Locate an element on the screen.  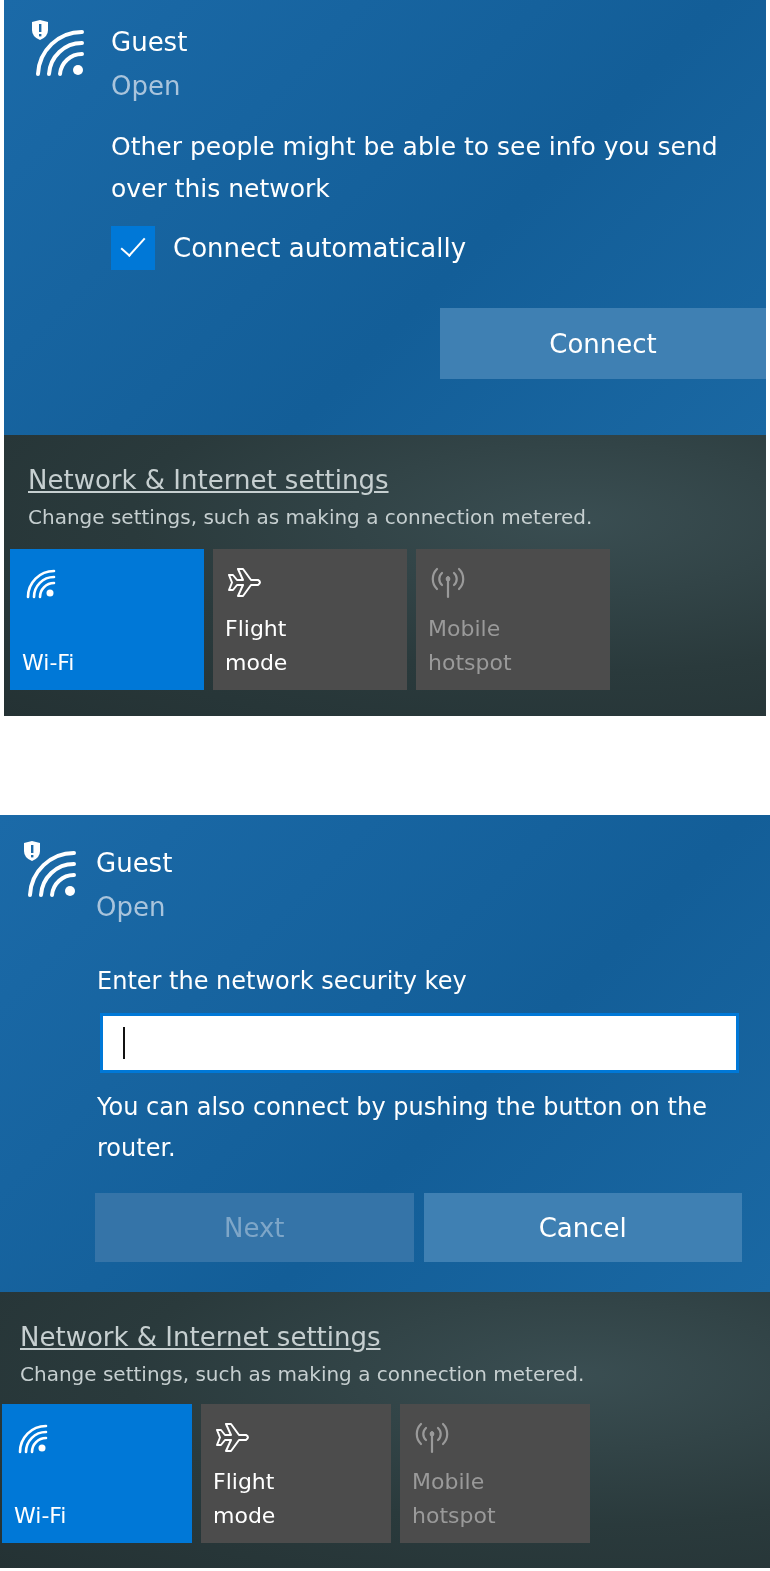
warning-text: Other people might be able to see info you send over this network is located at coordinates (415, 168).